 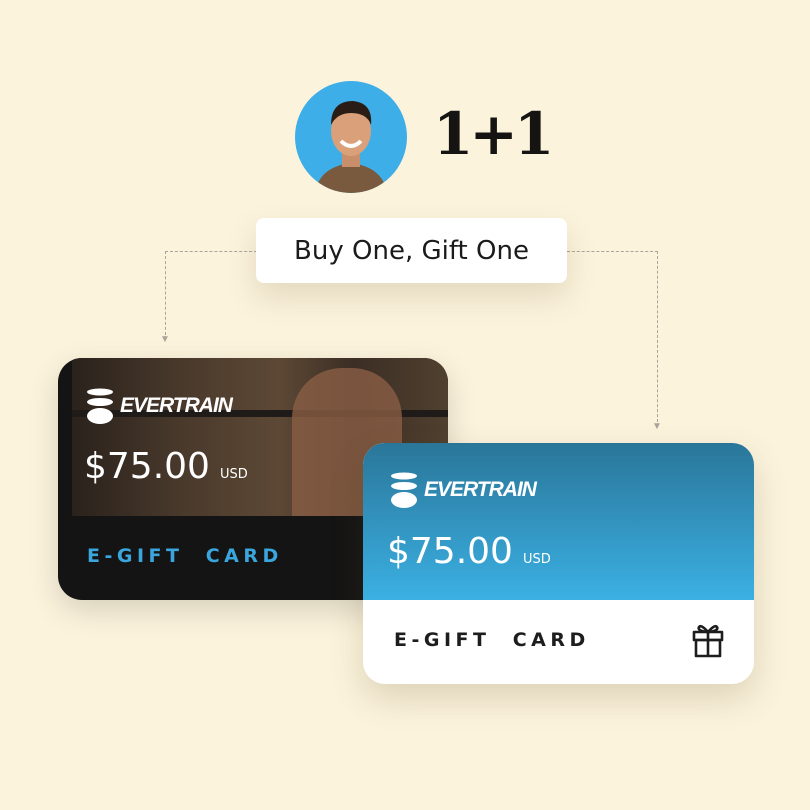 I want to click on connector-left, so click(x=211, y=295).